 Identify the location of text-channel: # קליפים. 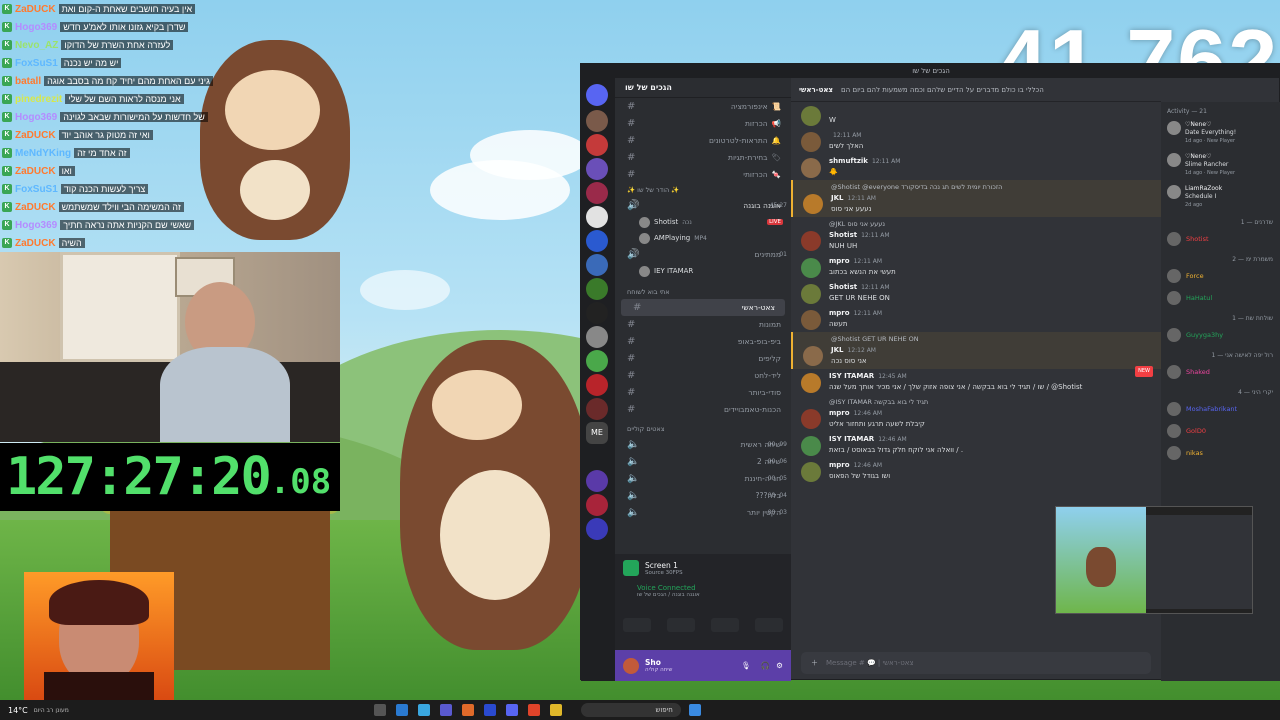
(703, 358).